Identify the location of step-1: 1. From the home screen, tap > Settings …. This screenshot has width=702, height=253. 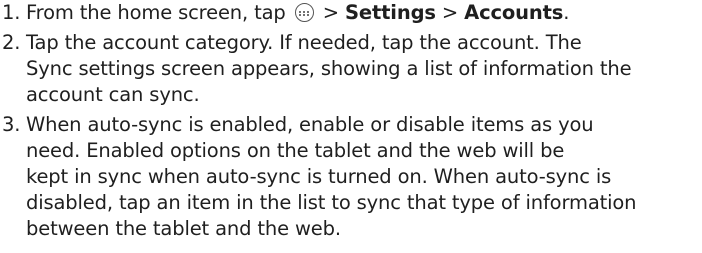
(351, 13).